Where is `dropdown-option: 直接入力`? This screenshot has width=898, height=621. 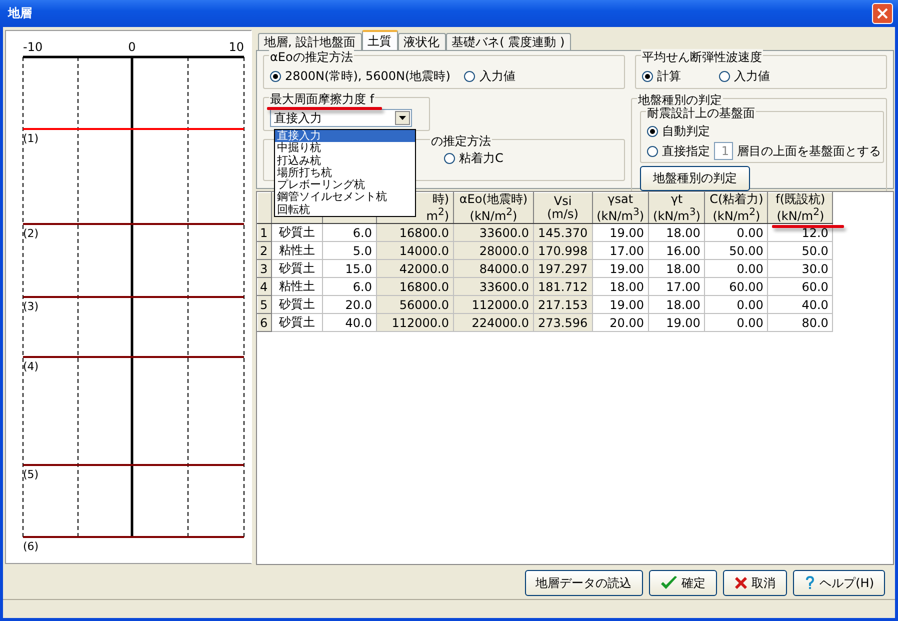
dropdown-option: 直接入力 is located at coordinates (345, 136).